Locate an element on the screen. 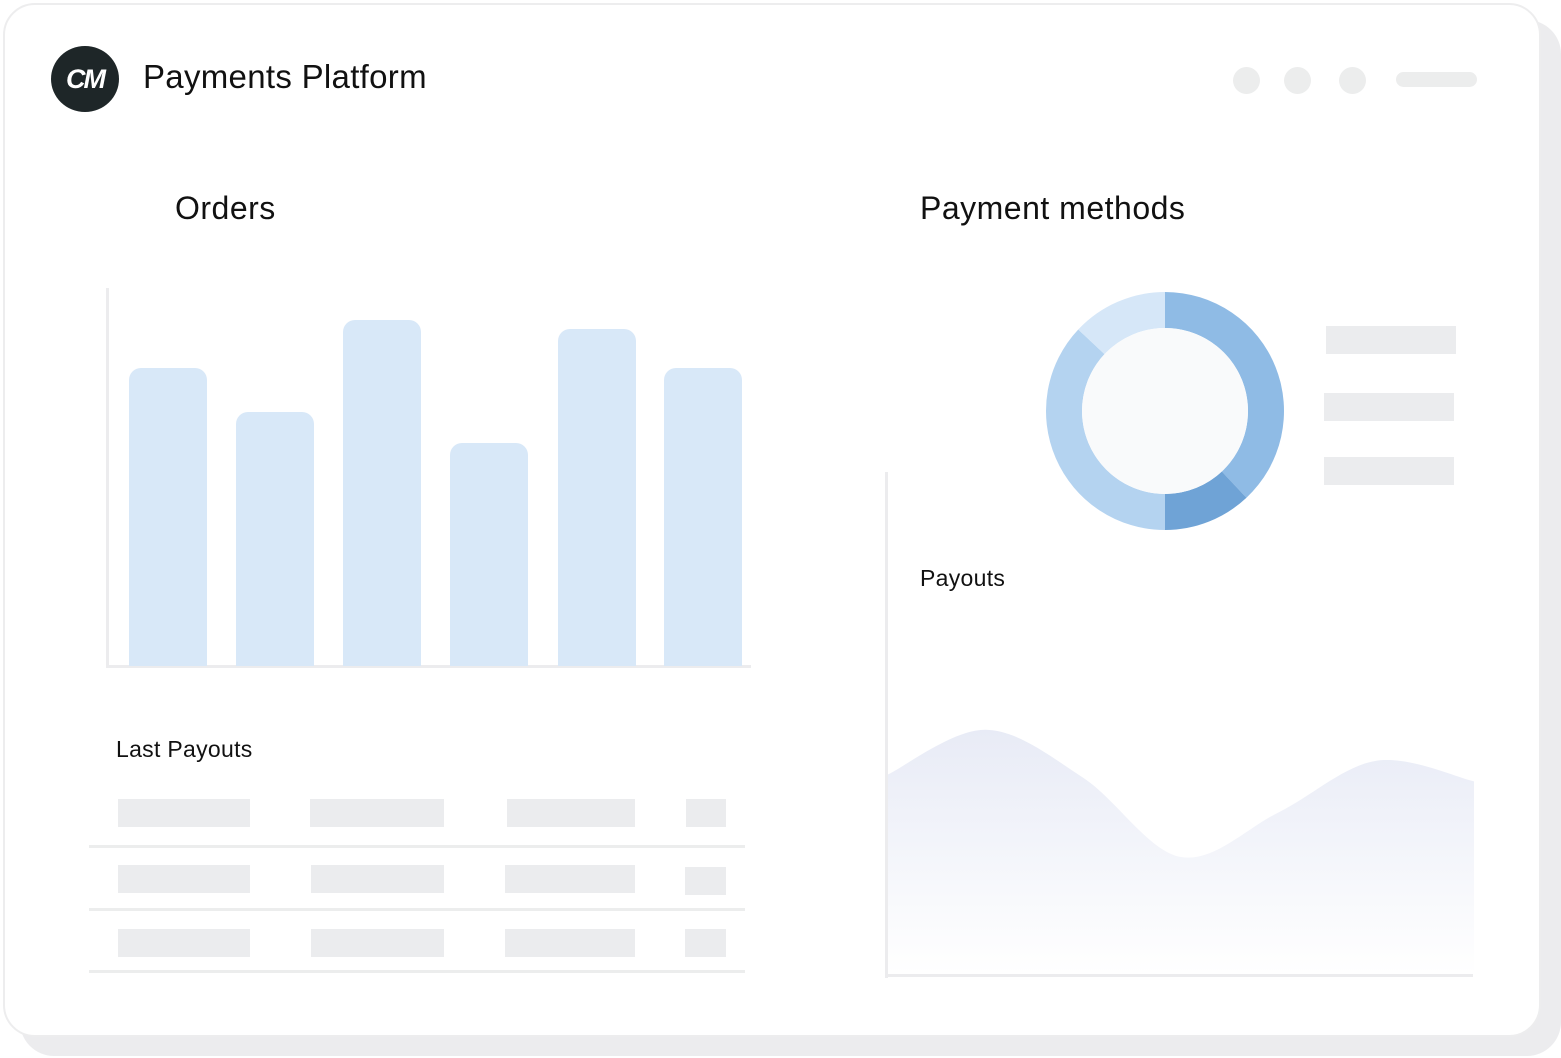 This screenshot has height=1058, width=1561. payouts-area-series is located at coordinates (1181, 851).